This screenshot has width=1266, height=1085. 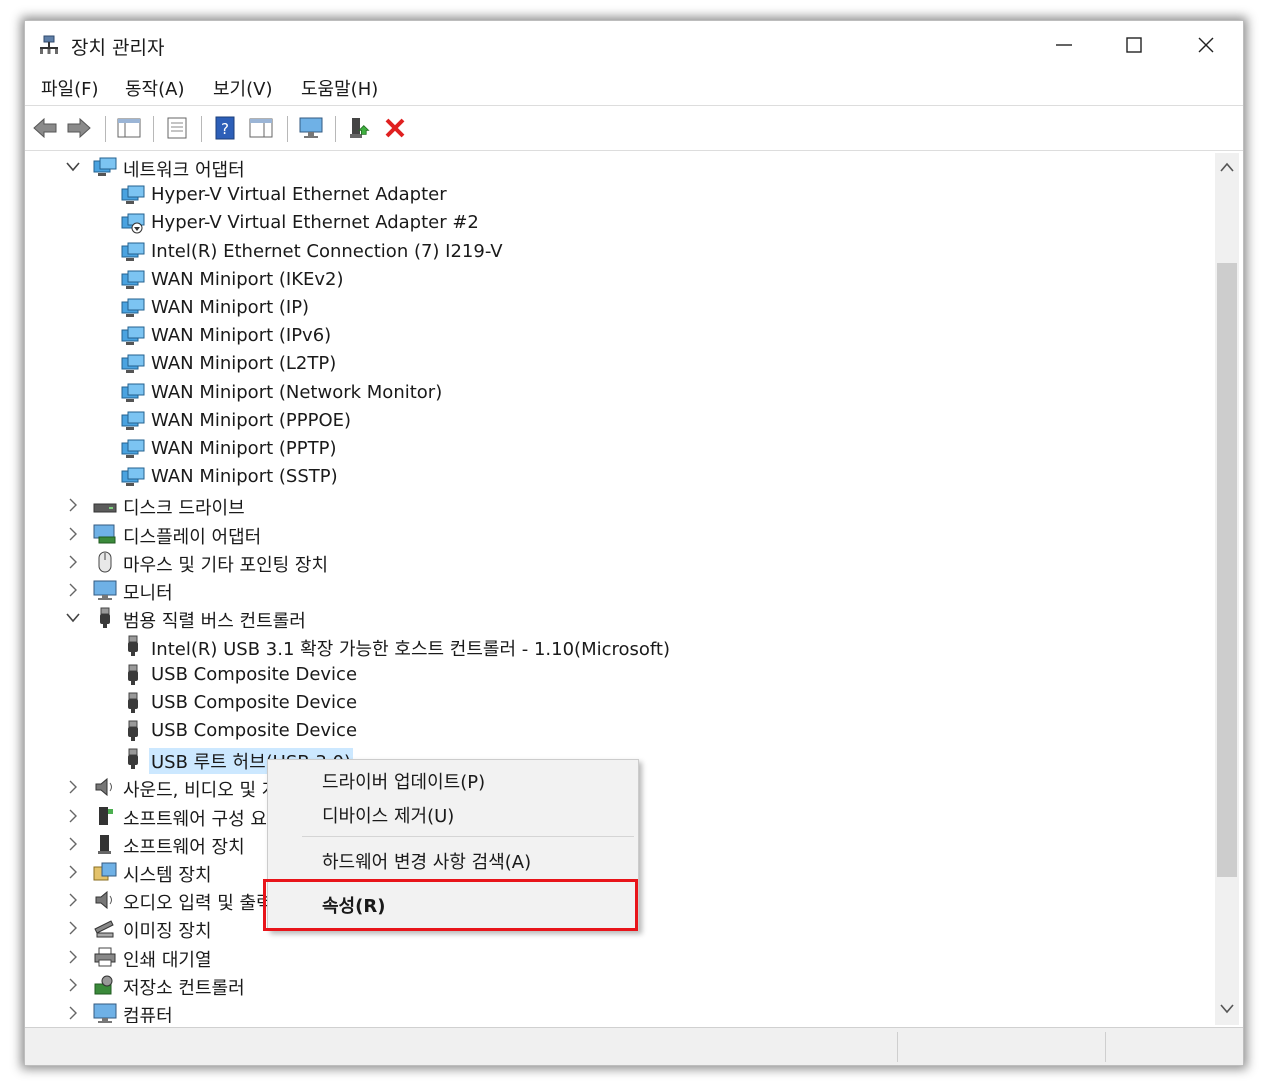 What do you see at coordinates (105, 872) in the screenshot?
I see `system-device-icon` at bounding box center [105, 872].